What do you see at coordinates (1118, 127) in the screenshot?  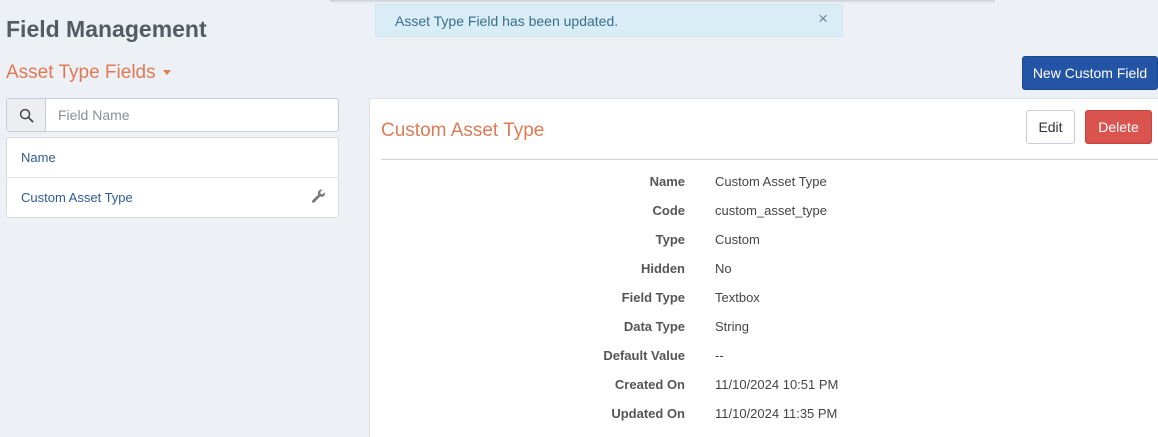 I see `delete-button: Delete` at bounding box center [1118, 127].